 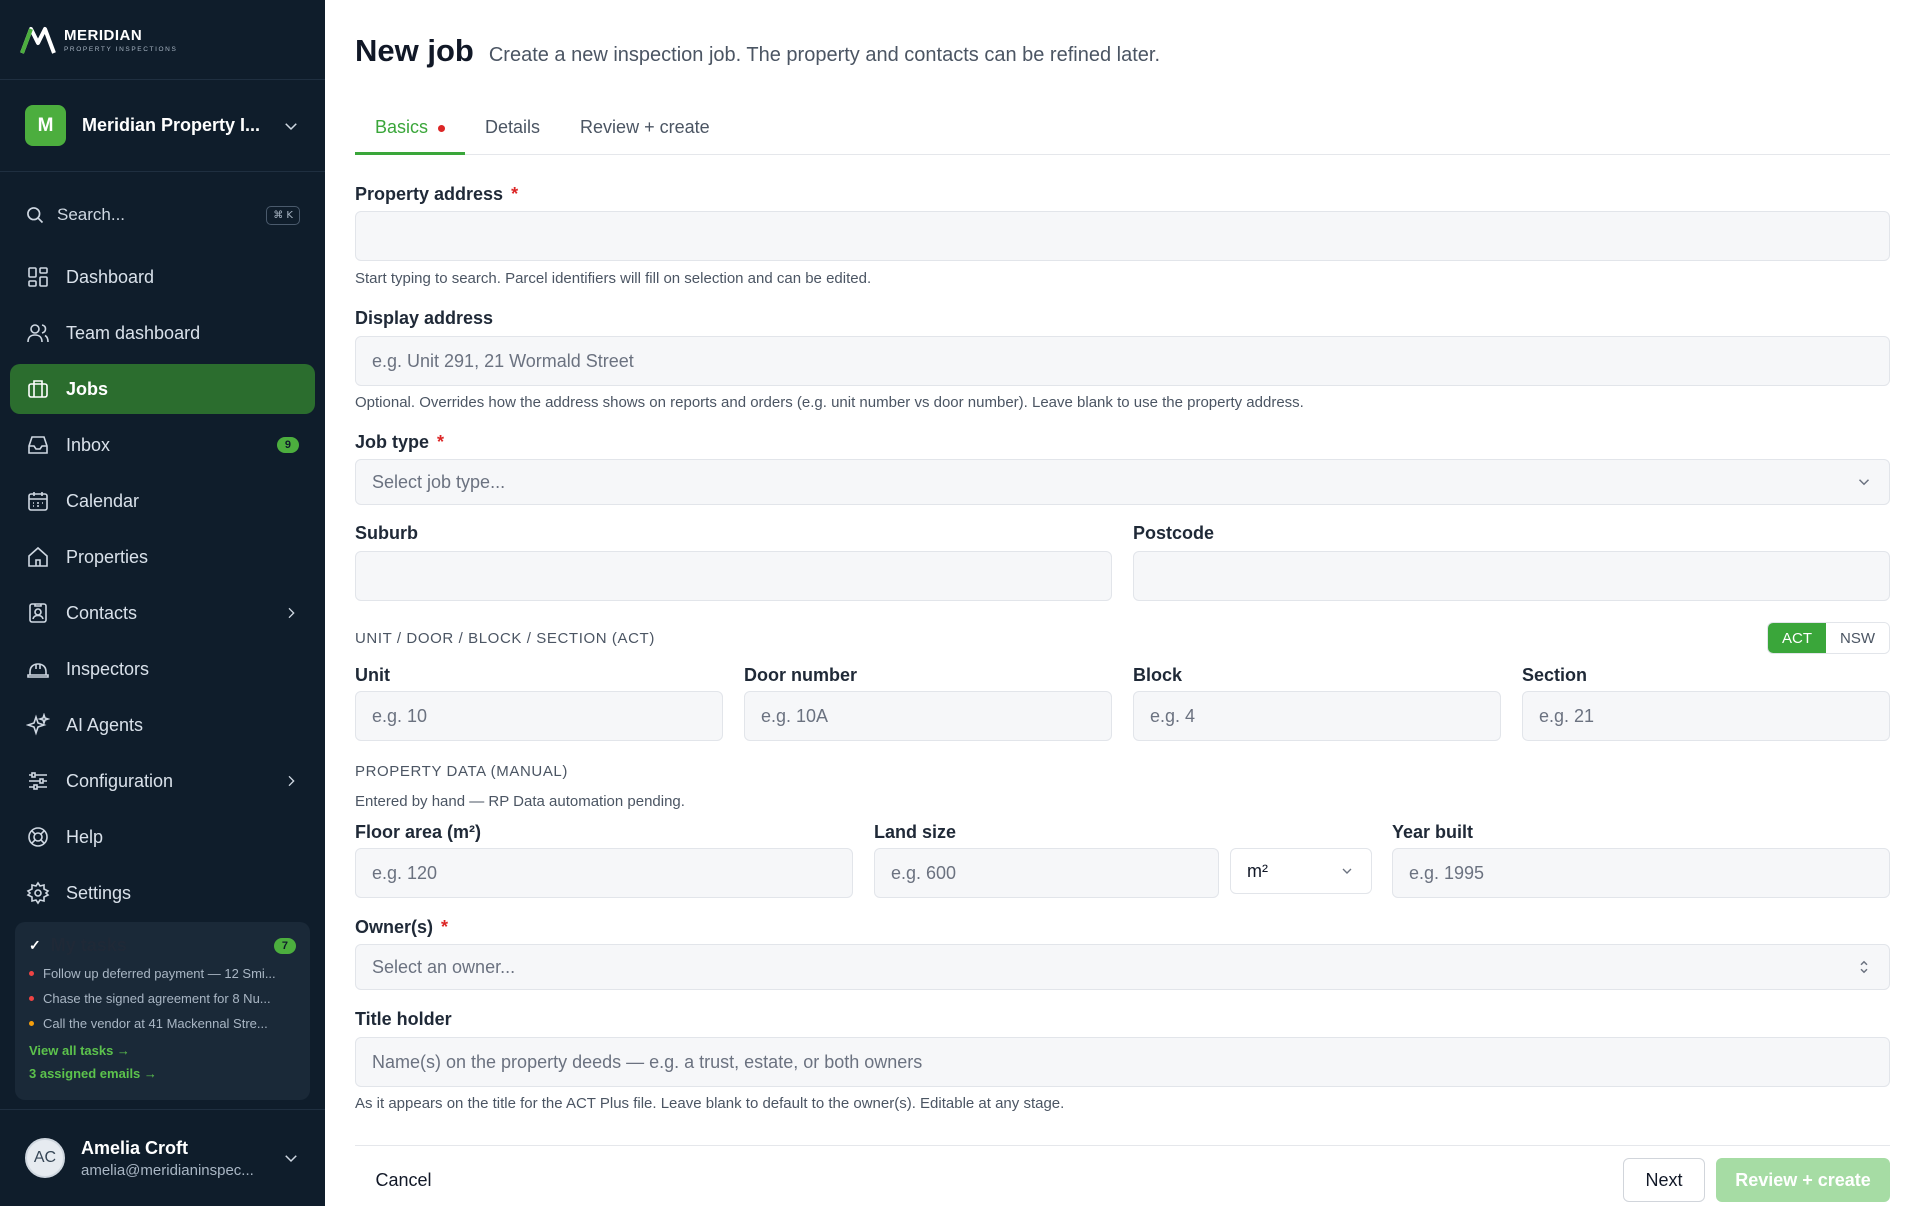 What do you see at coordinates (1447, 872) in the screenshot?
I see `year-built-placeholder: e.g. 1995` at bounding box center [1447, 872].